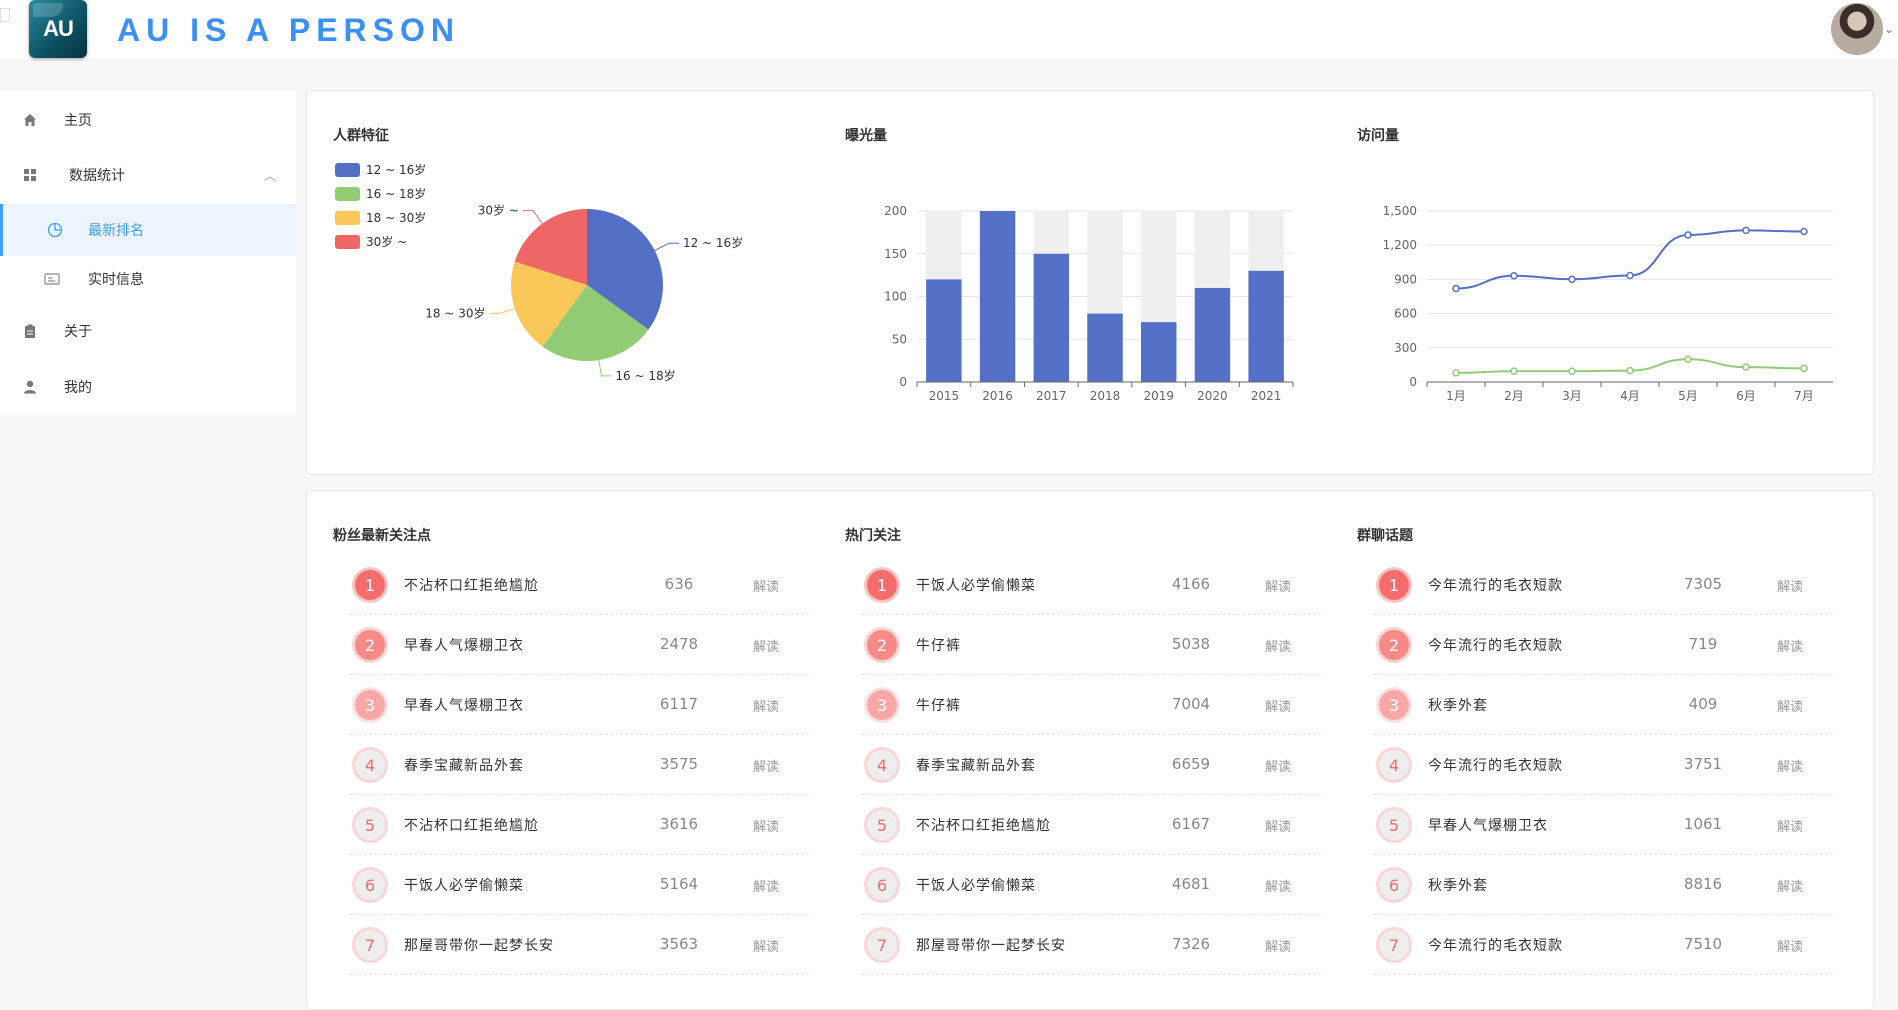 The width and height of the screenshot is (1898, 1010). What do you see at coordinates (1630, 396) in the screenshot?
I see `x-tick-label: 4月` at bounding box center [1630, 396].